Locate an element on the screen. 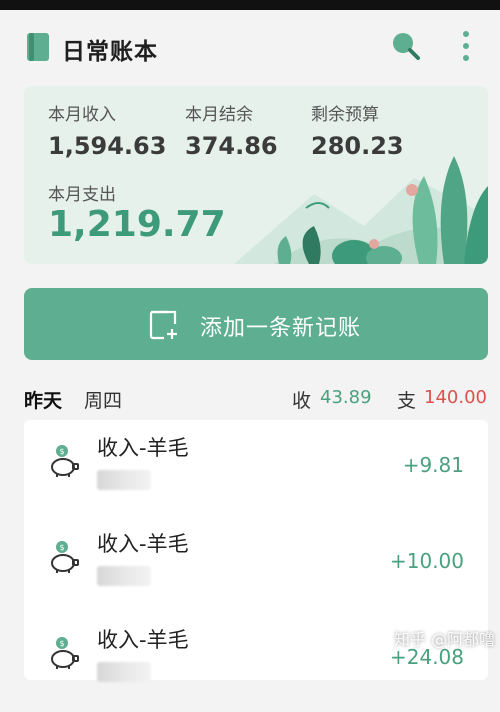  app-header: 日常账本 is located at coordinates (250, 46).